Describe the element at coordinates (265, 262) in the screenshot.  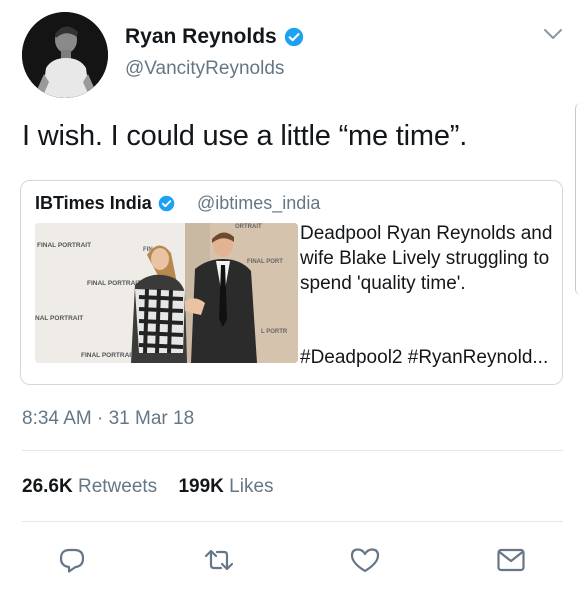
I see `backdrop-label: FINAL PORT` at that location.